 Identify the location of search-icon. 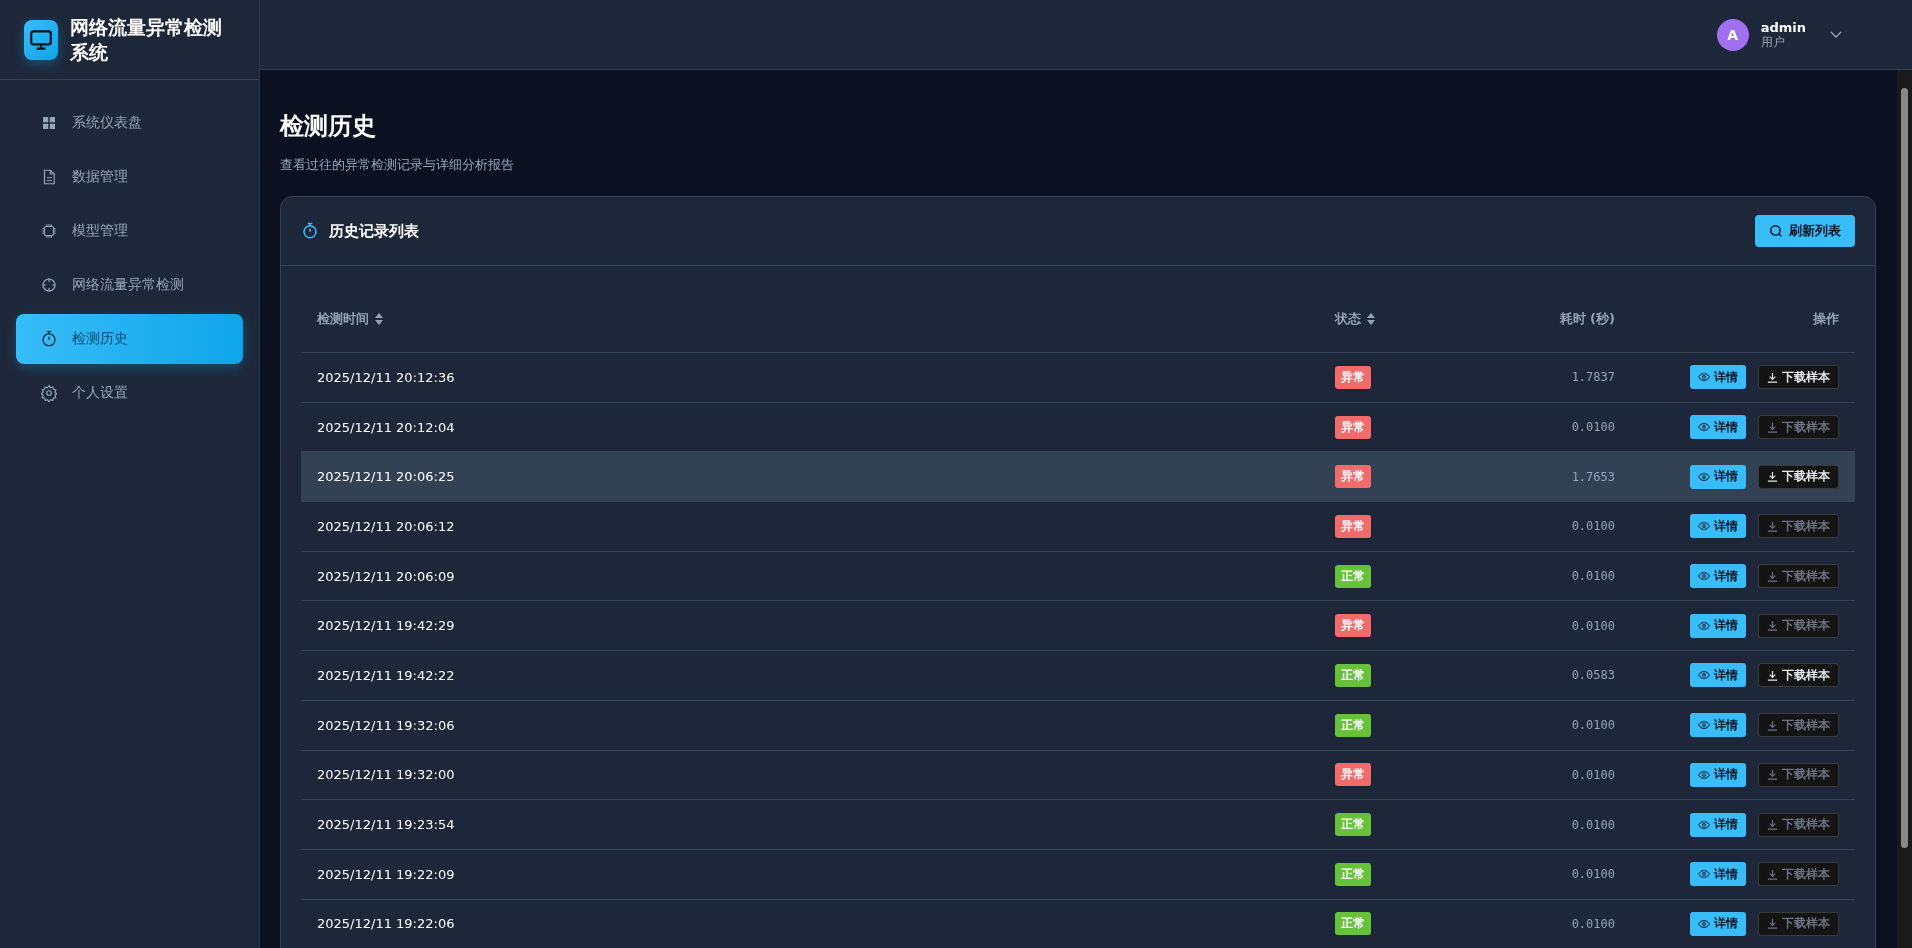
(1776, 231).